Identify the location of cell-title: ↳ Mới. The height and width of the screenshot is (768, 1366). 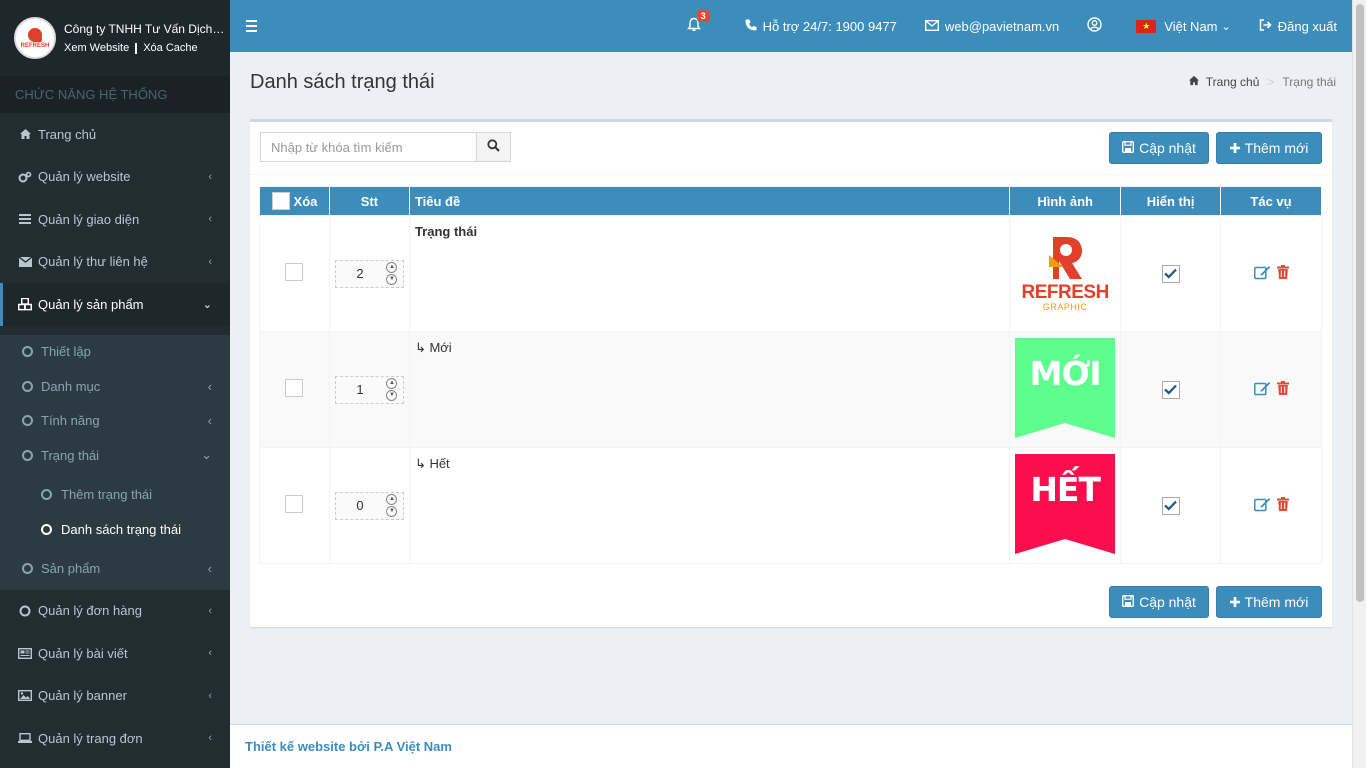
(709, 389).